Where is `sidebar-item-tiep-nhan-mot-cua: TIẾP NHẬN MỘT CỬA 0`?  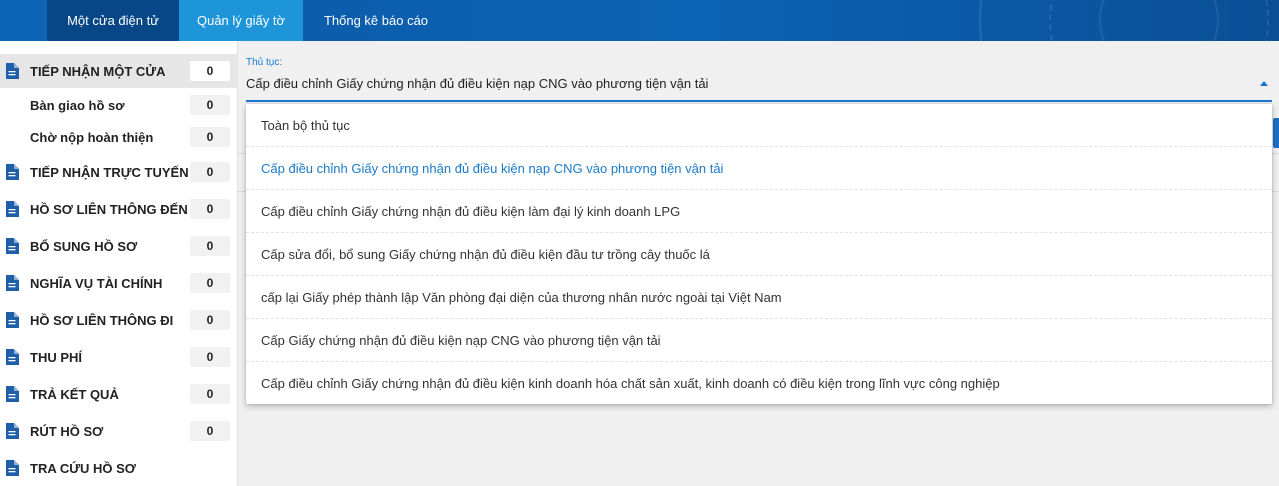 sidebar-item-tiep-nhan-mot-cua: TIẾP NHẬN MỘT CỬA 0 is located at coordinates (119, 71).